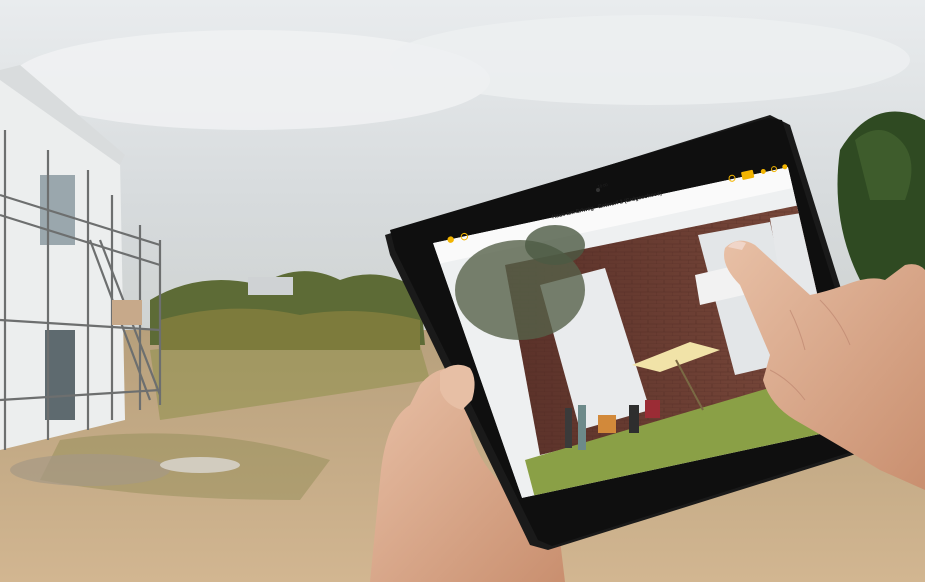 The width and height of the screenshot is (925, 582). I want to click on cloud, so click(650, 60).